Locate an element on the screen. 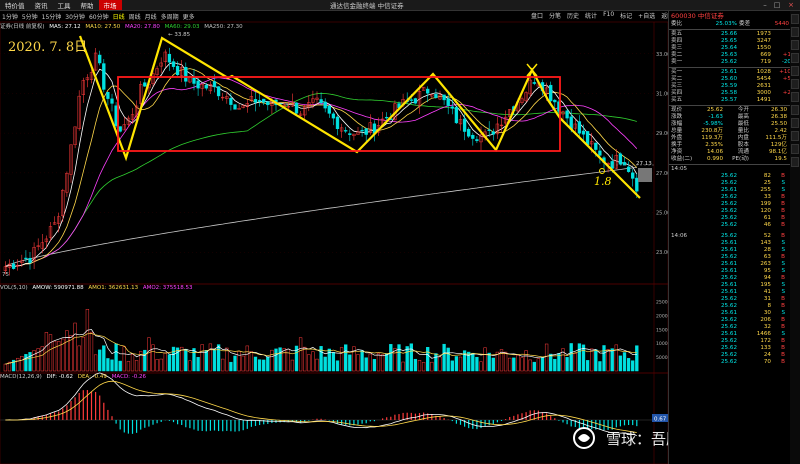 The image size is (800, 464). tool-fenbi: 分笔 is located at coordinates (555, 16).